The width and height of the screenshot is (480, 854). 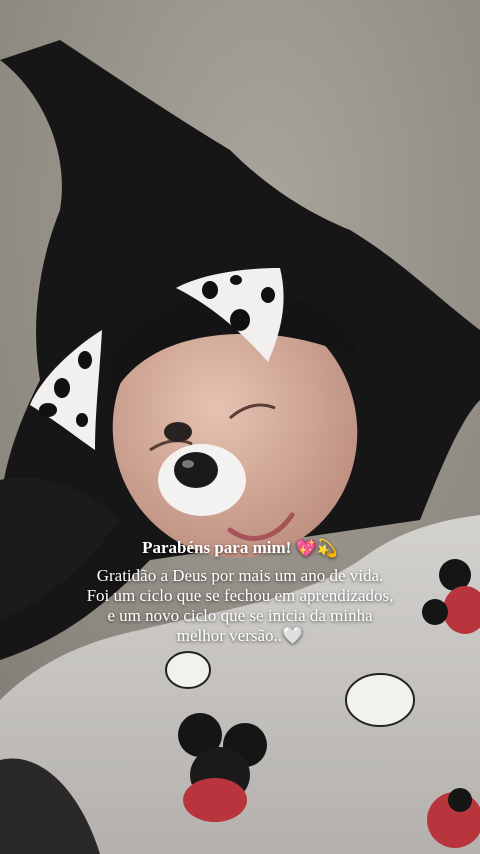 I want to click on story-title: Parabéns para mim! 💖💫, so click(x=240, y=548).